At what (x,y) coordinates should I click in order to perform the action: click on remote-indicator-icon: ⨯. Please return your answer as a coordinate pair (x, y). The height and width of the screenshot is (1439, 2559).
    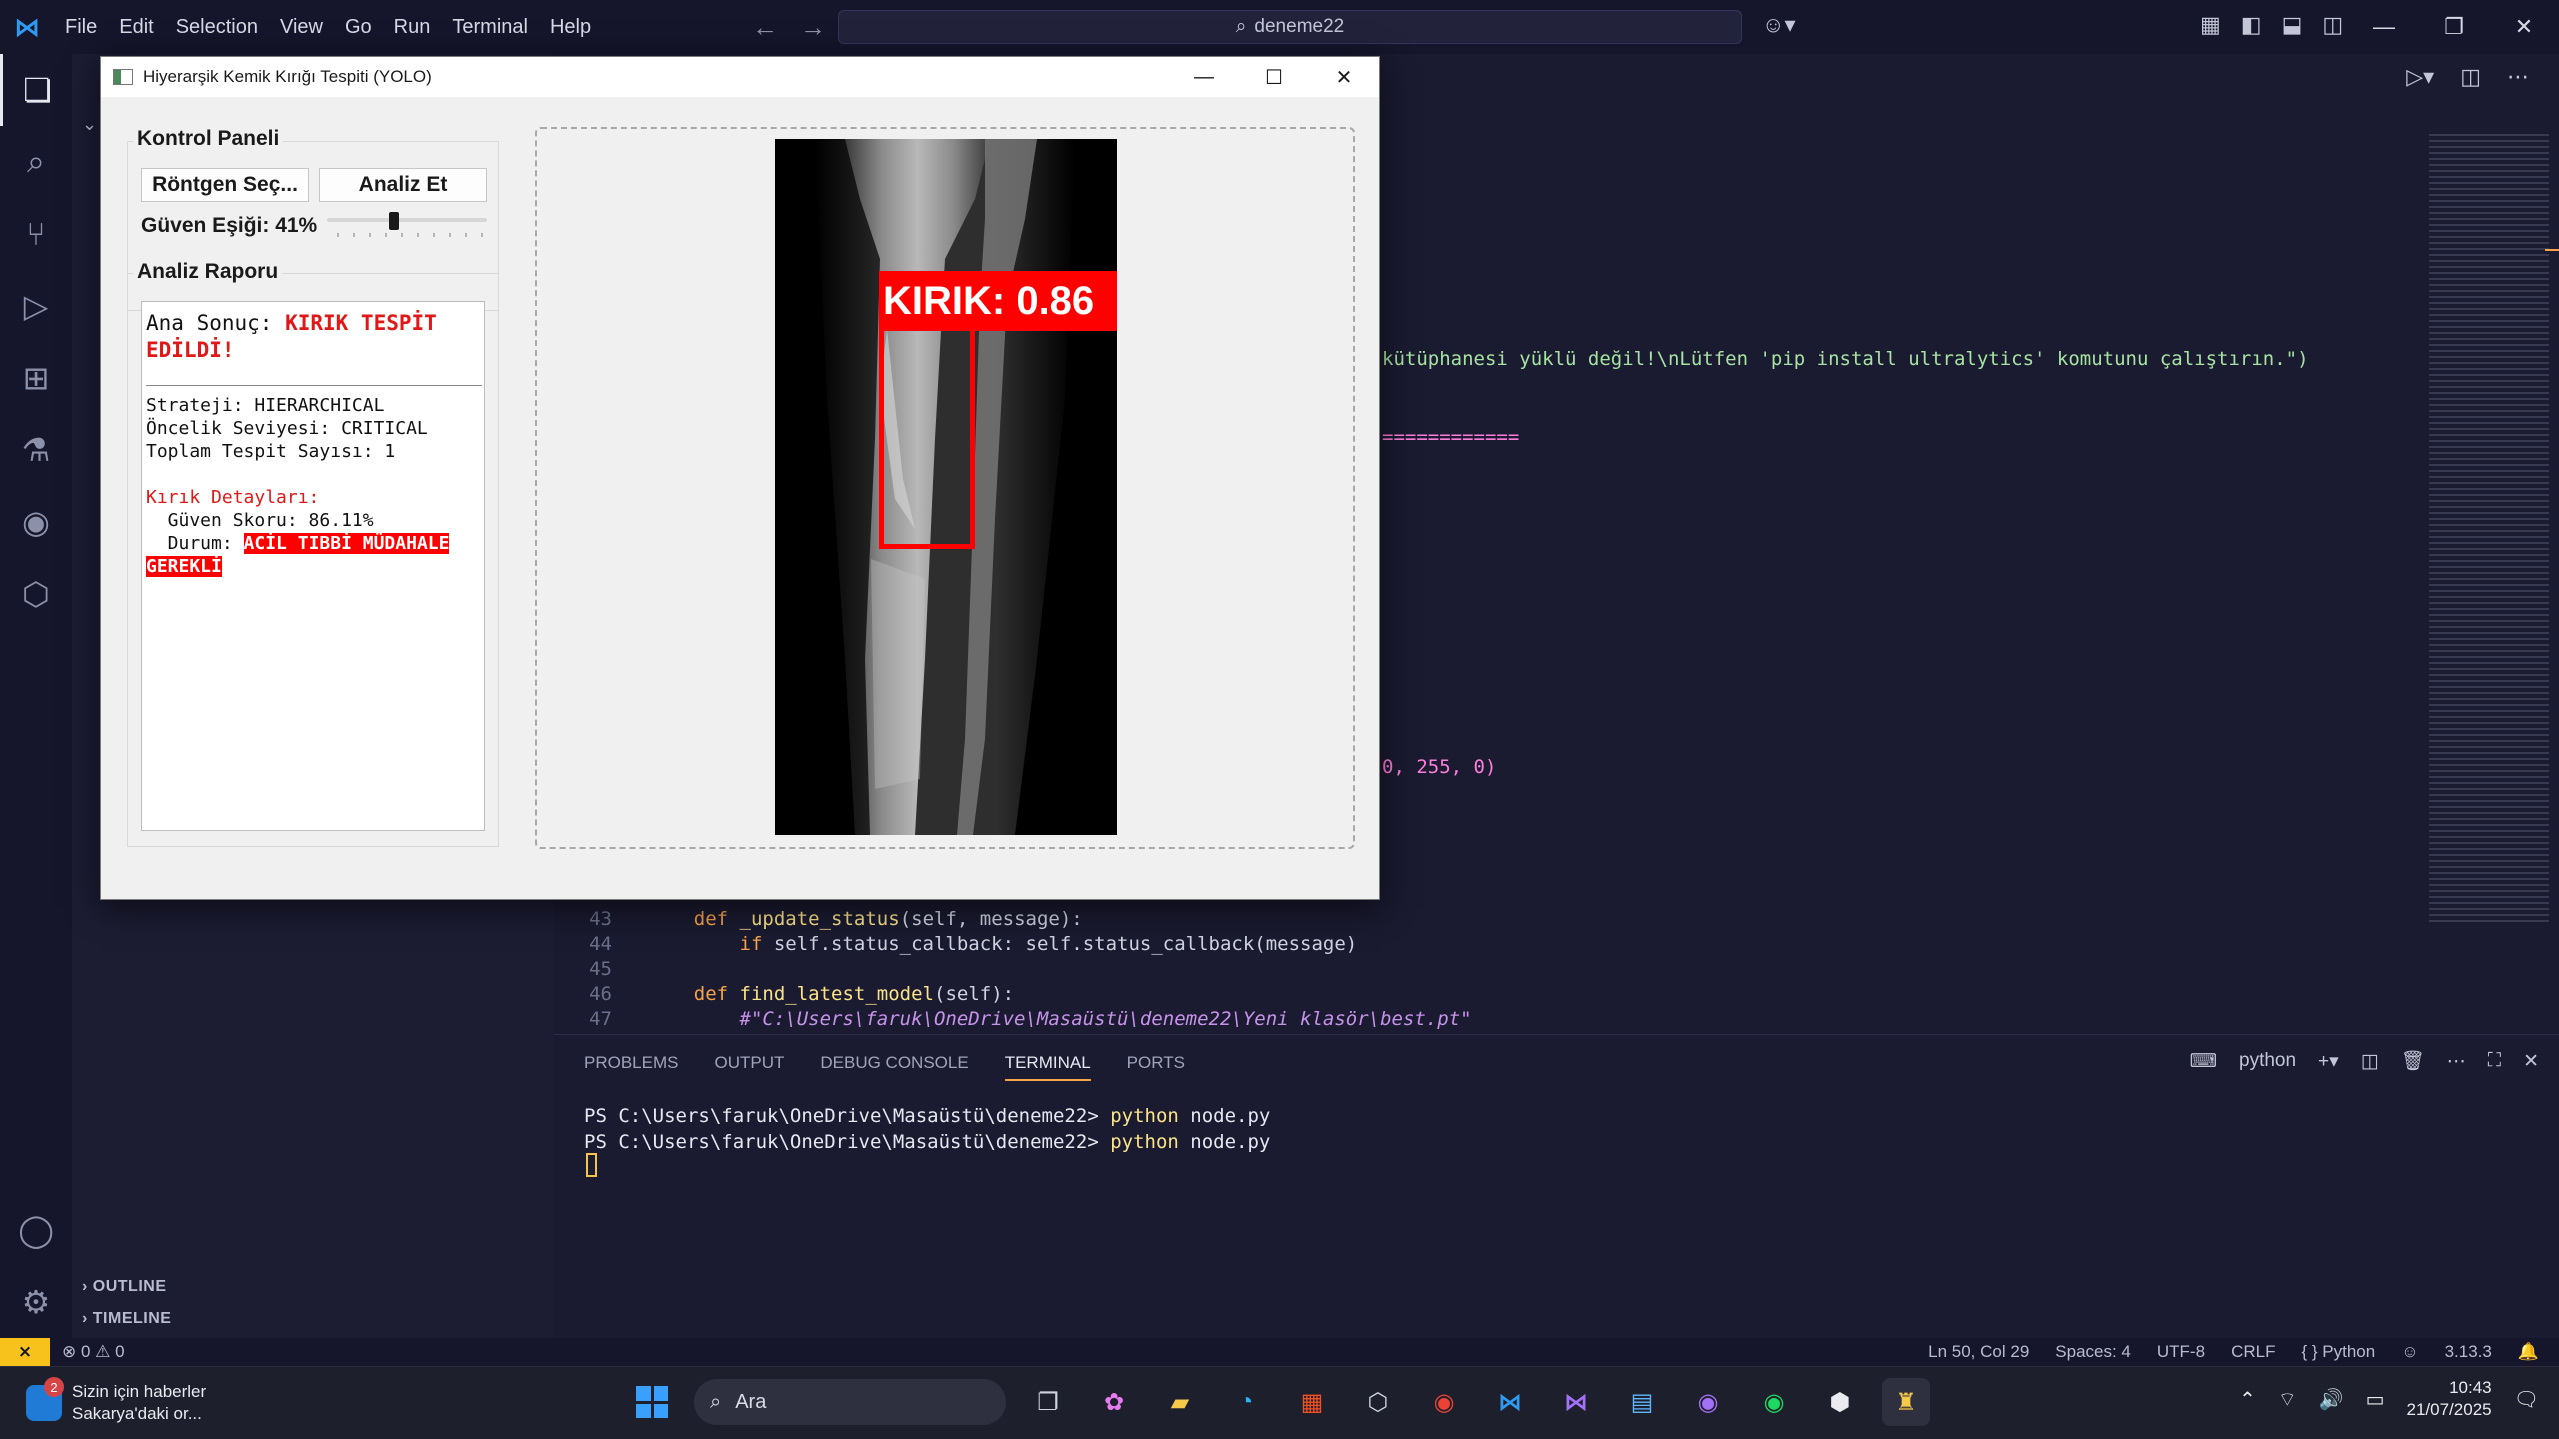
    Looking at the image, I should click on (25, 1352).